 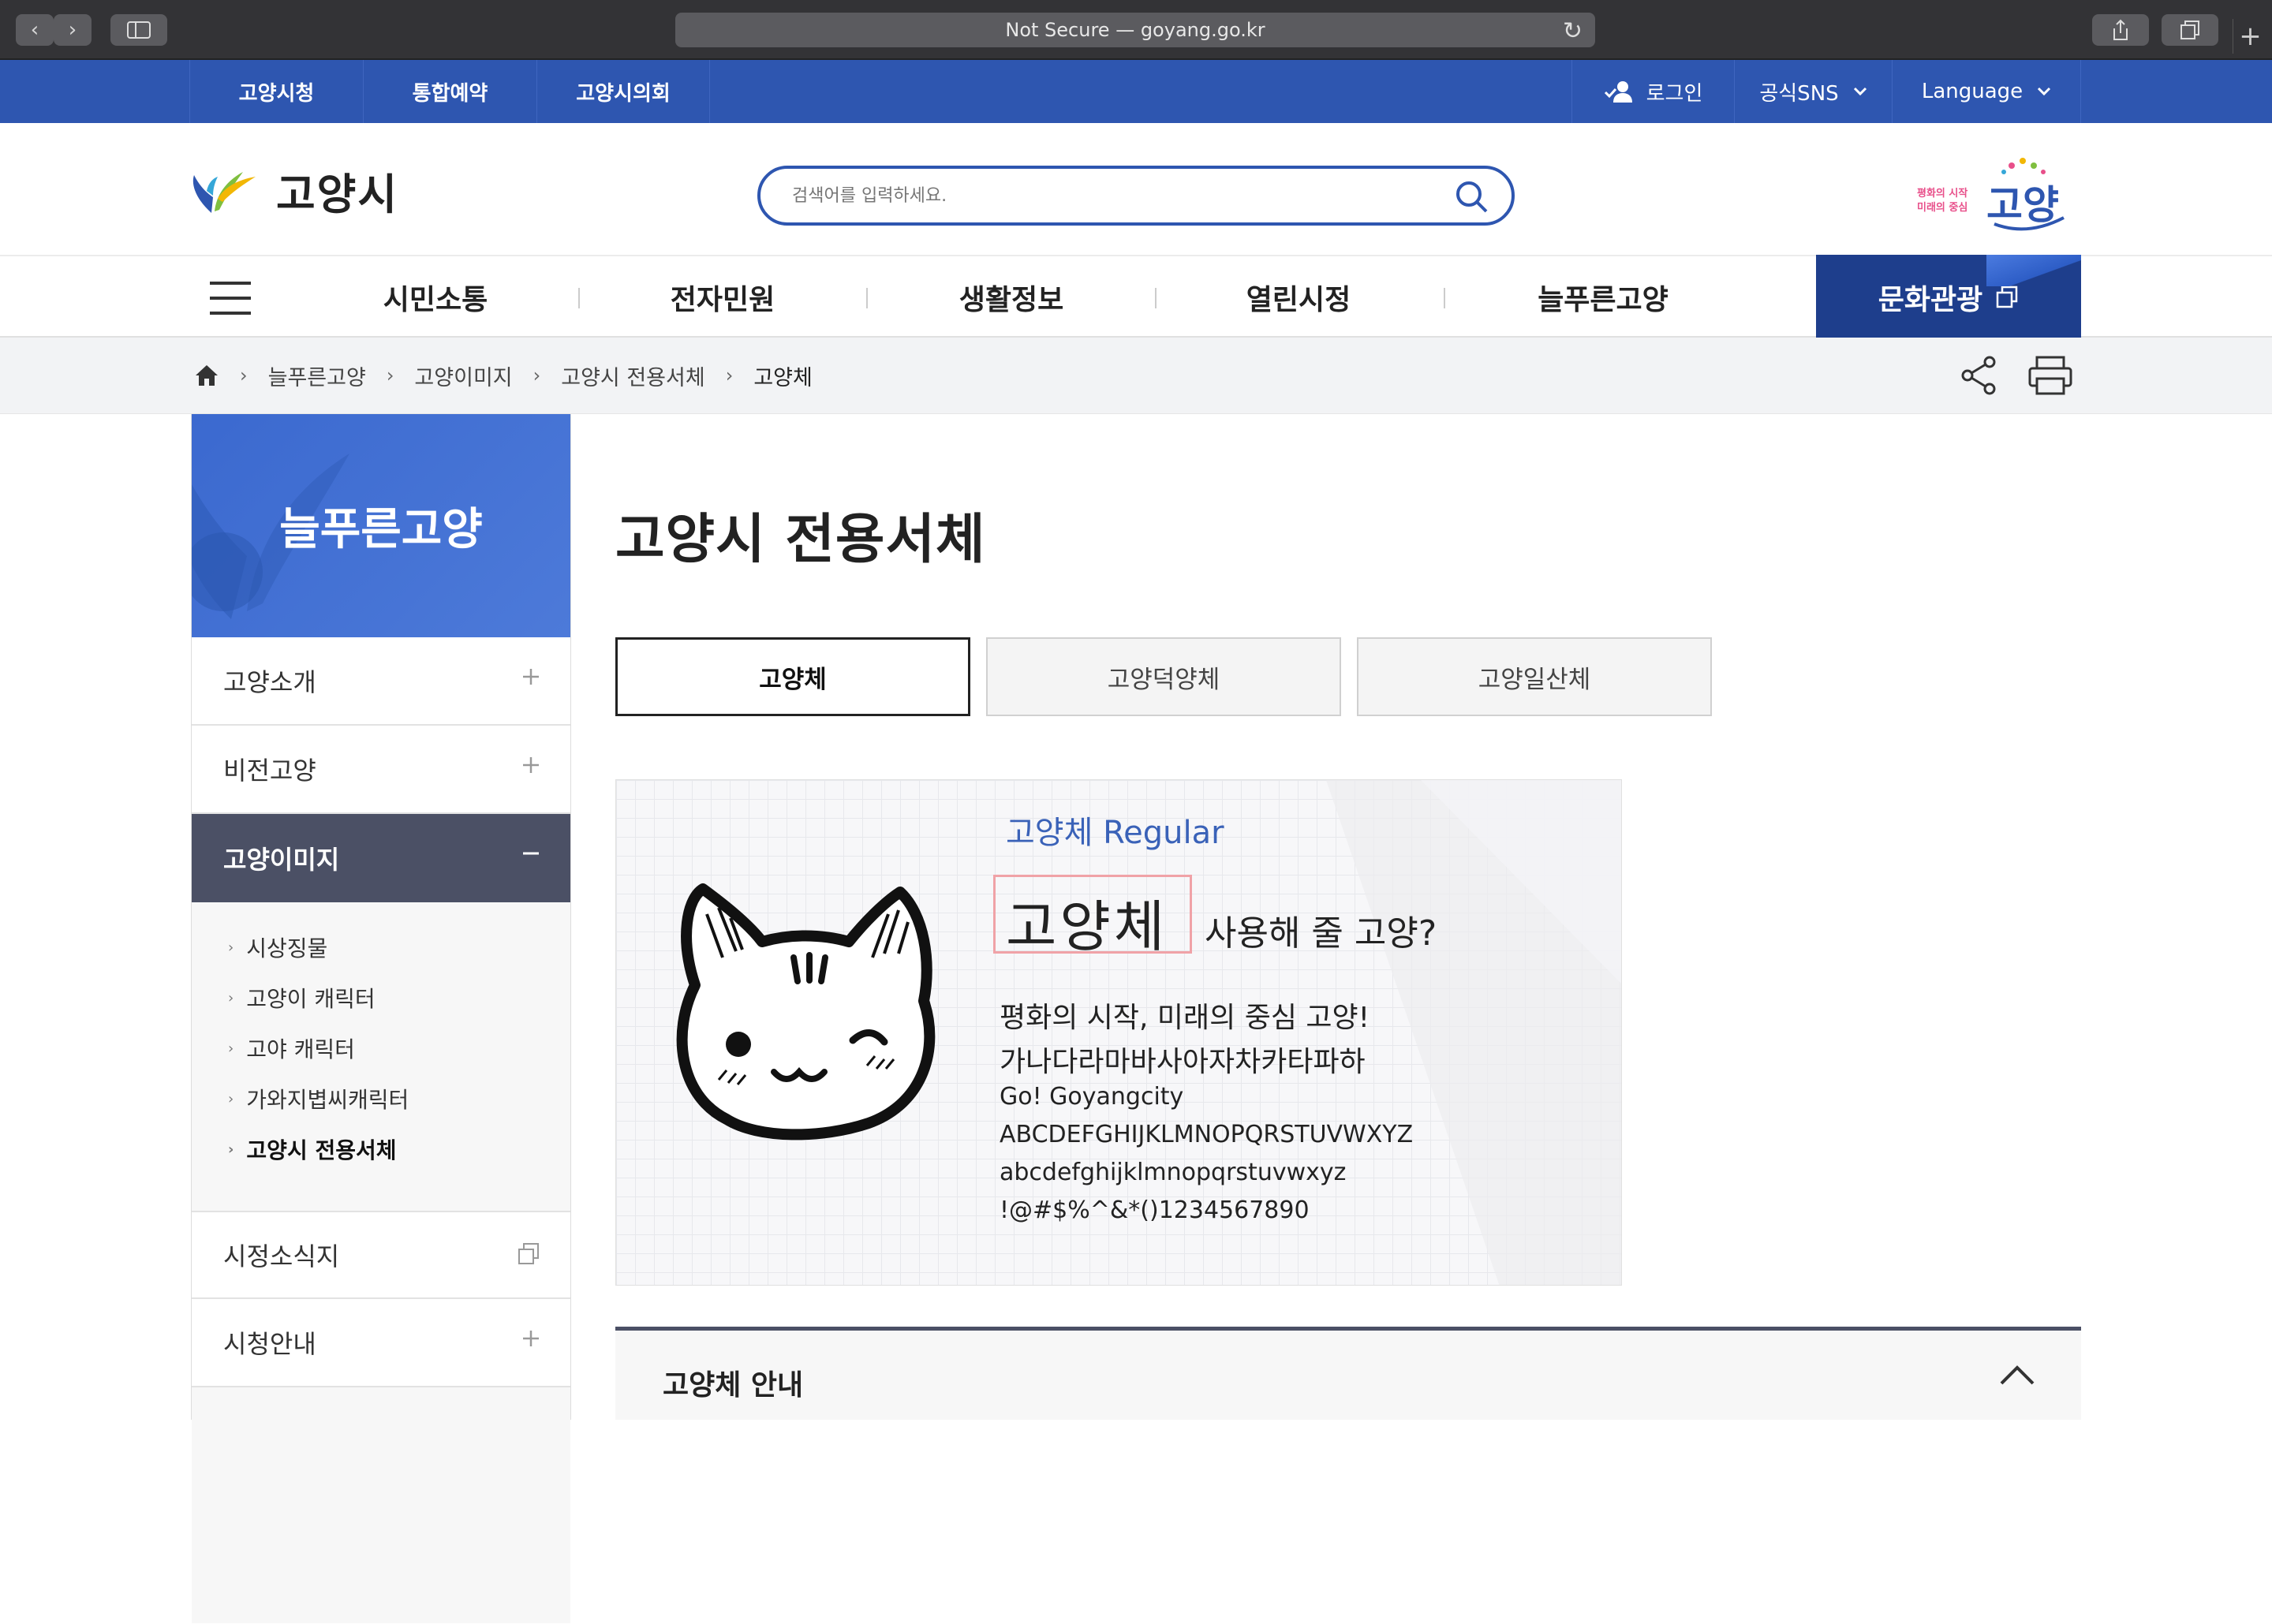 What do you see at coordinates (1472, 196) in the screenshot?
I see `search-icon` at bounding box center [1472, 196].